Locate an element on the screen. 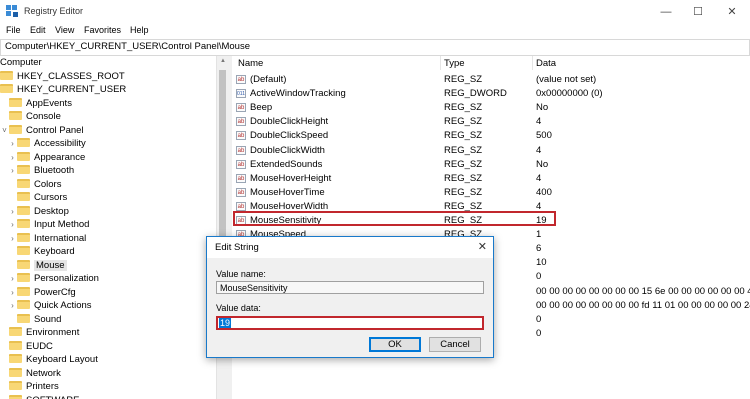 Image resolution: width=750 pixels, height=399 pixels. tree-item-personalization: › Personalization is located at coordinates (53, 278).